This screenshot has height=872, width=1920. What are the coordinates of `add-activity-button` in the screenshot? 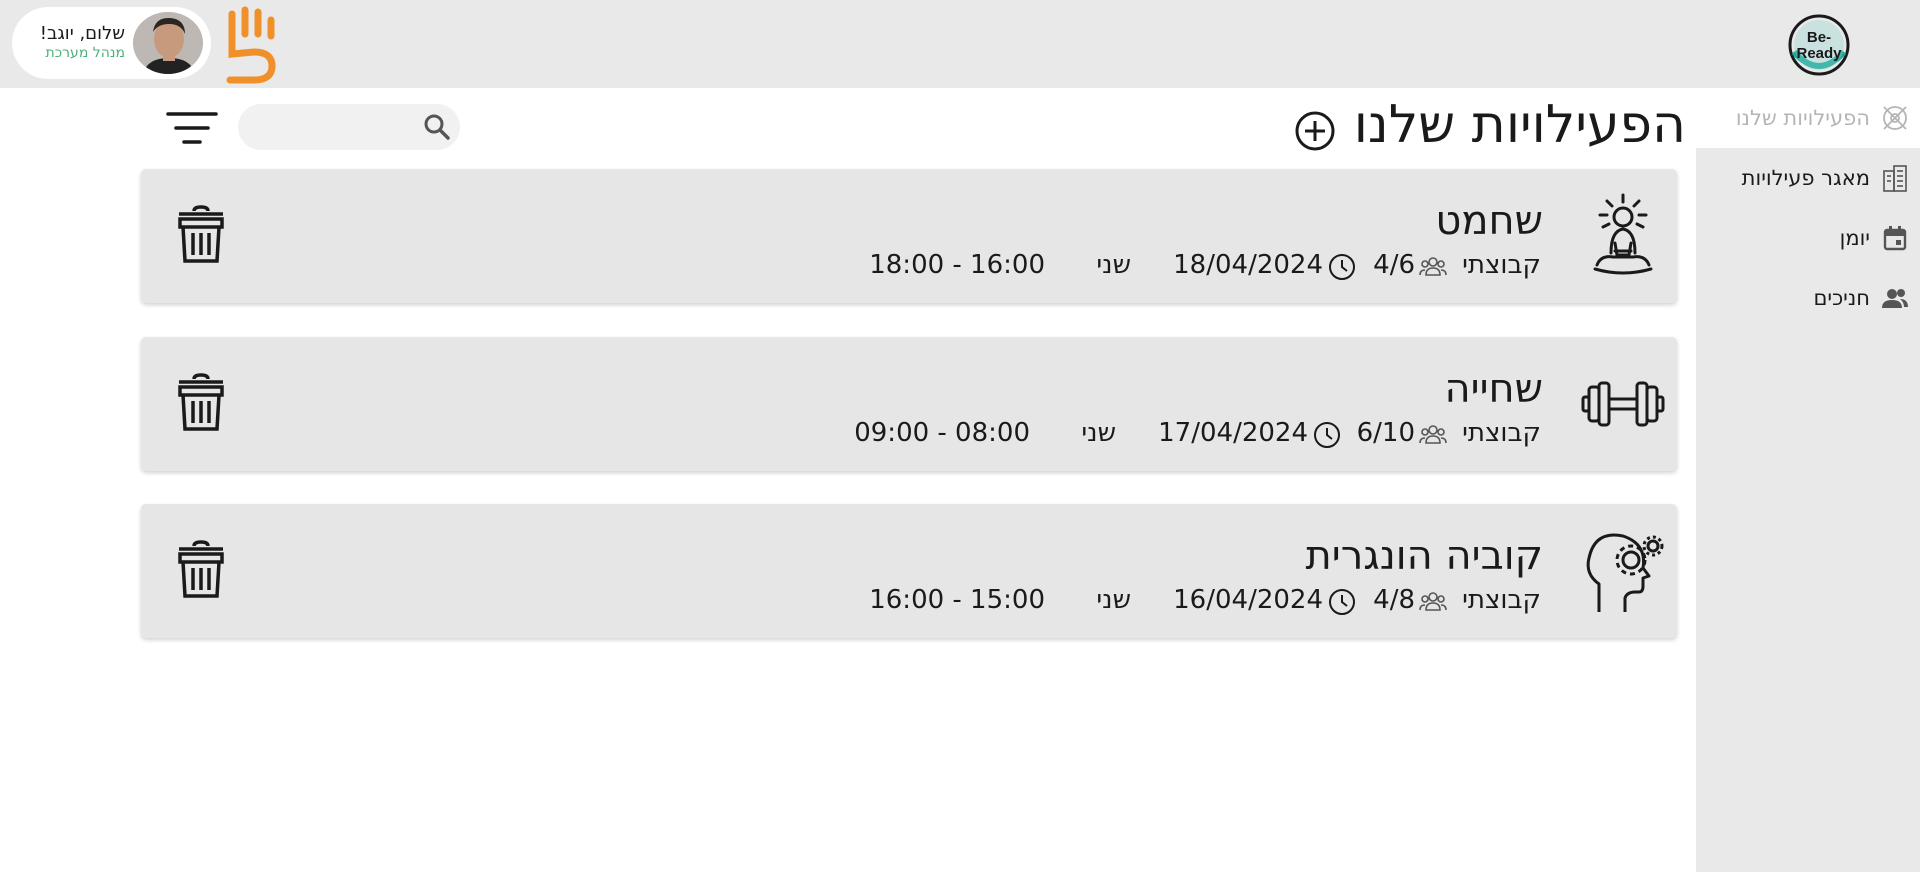 It's located at (1315, 131).